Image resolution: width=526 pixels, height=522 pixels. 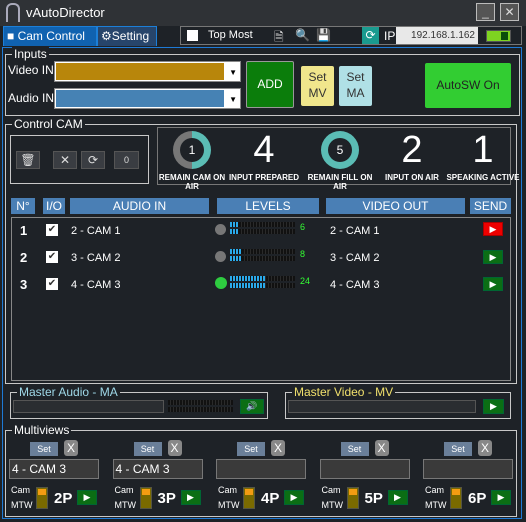 What do you see at coordinates (233, 99) in the screenshot?
I see `chevron-down-icon: ▼` at bounding box center [233, 99].